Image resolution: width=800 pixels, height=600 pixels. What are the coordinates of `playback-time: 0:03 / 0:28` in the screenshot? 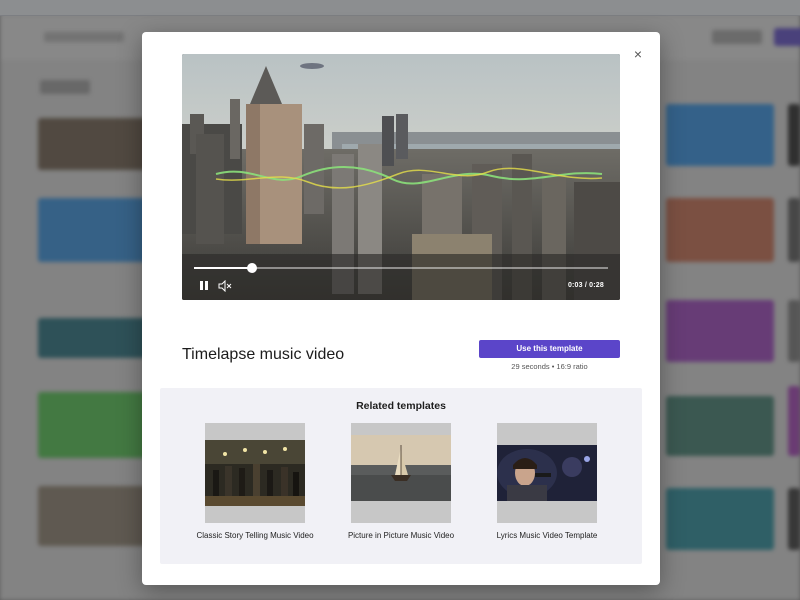 It's located at (585, 285).